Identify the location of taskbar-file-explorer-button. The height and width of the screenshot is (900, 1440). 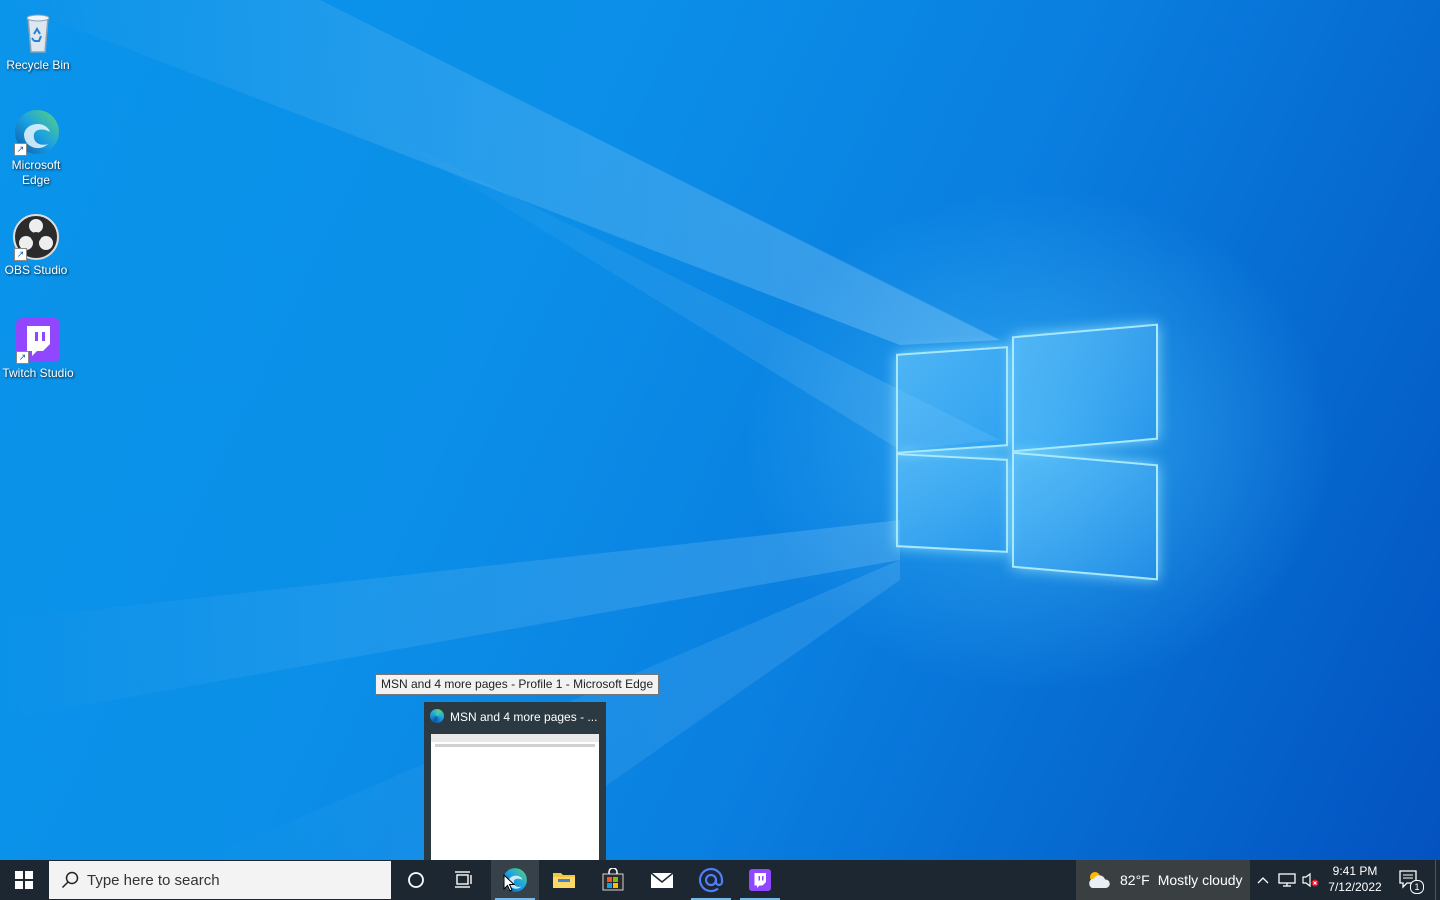
(564, 880).